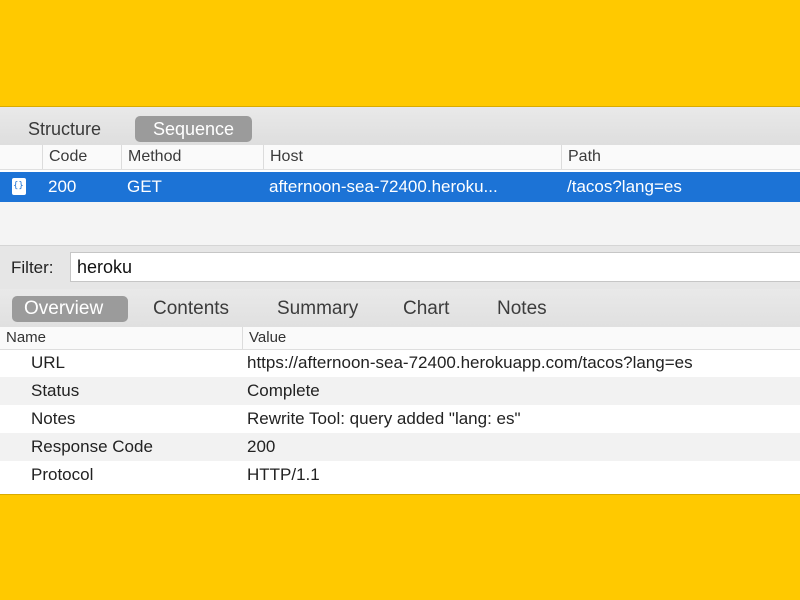 The image size is (800, 600). Describe the element at coordinates (261, 446) in the screenshot. I see `row-value: 200` at that location.